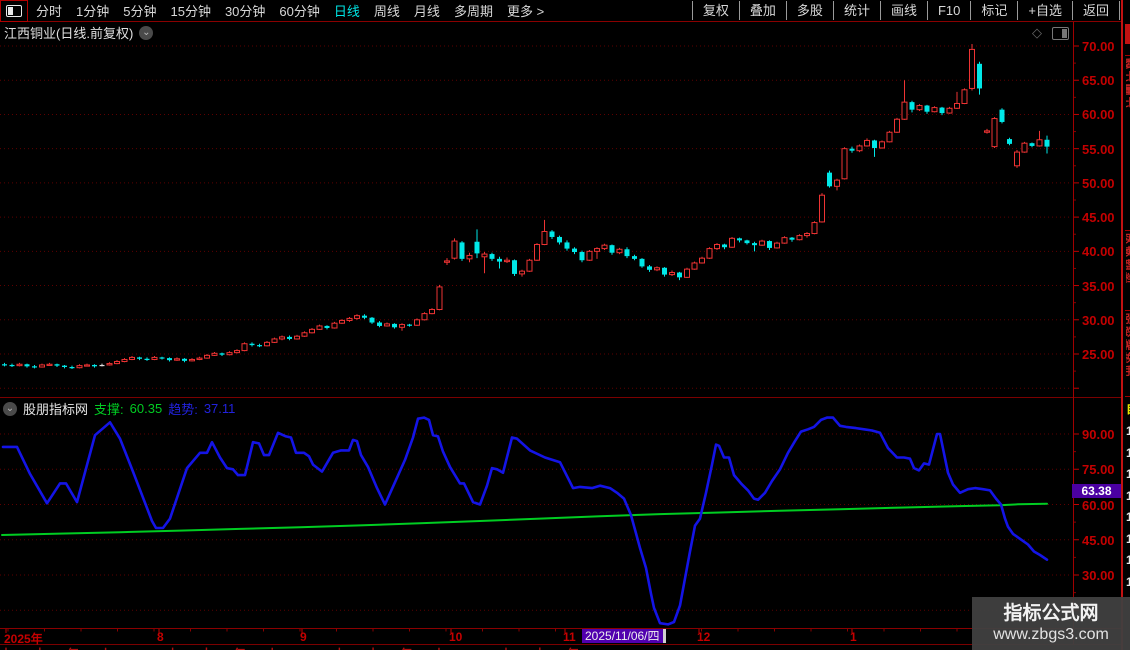 The width and height of the screenshot is (1130, 650). Describe the element at coordinates (56, 409) in the screenshot. I see `indicator-name: 股朋指标网` at that location.